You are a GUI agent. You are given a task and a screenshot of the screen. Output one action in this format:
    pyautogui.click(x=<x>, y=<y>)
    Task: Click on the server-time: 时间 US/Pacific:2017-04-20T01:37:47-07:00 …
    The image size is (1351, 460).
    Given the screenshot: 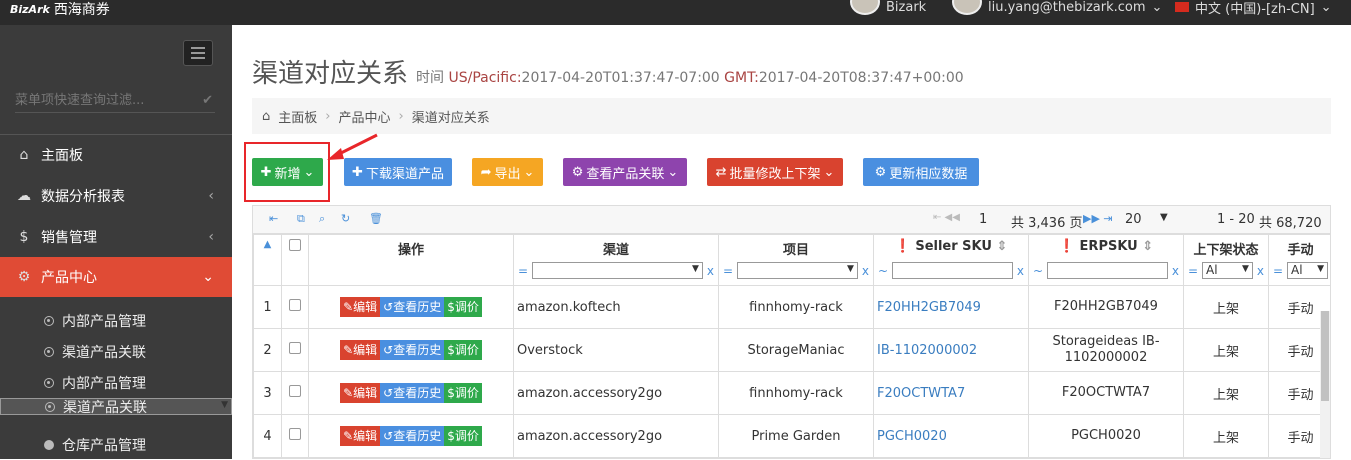 What is the action you would take?
    pyautogui.click(x=690, y=77)
    